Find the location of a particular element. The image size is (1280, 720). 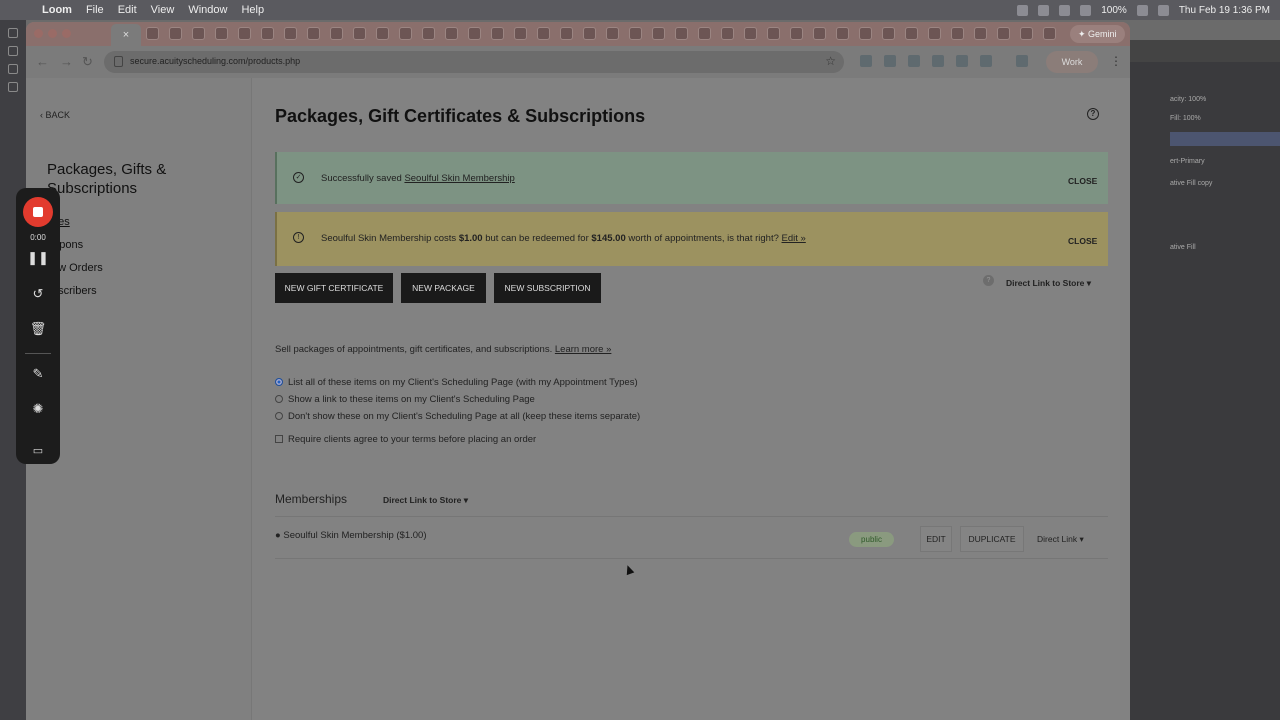

edit-link: Edit » is located at coordinates (794, 238).